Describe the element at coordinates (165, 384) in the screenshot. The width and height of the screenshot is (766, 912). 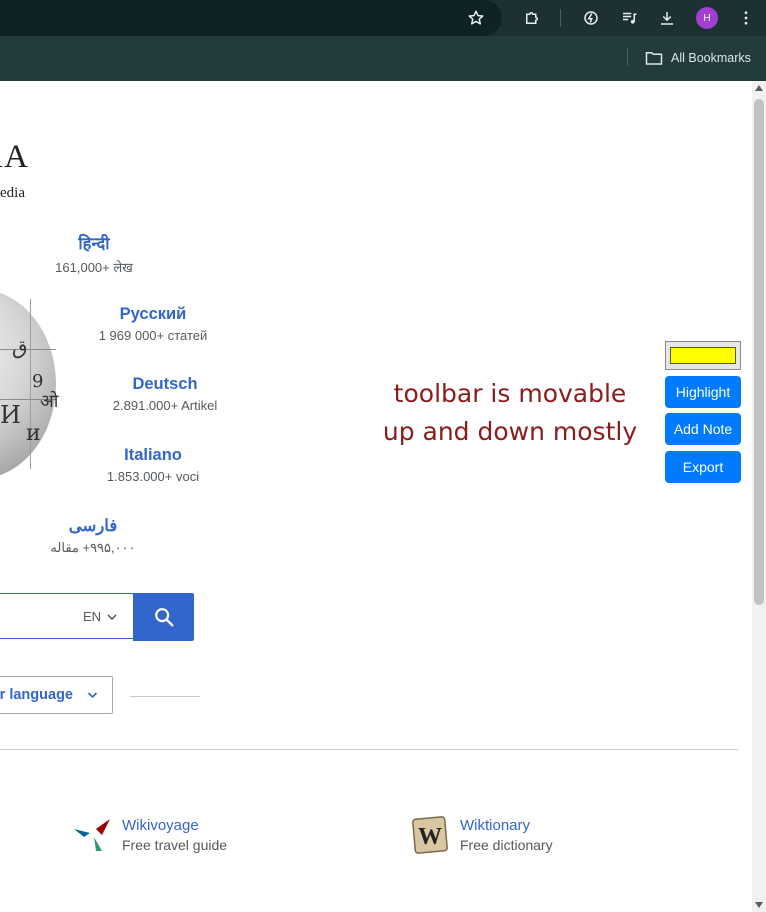
I see `language-name: Deutsch` at that location.